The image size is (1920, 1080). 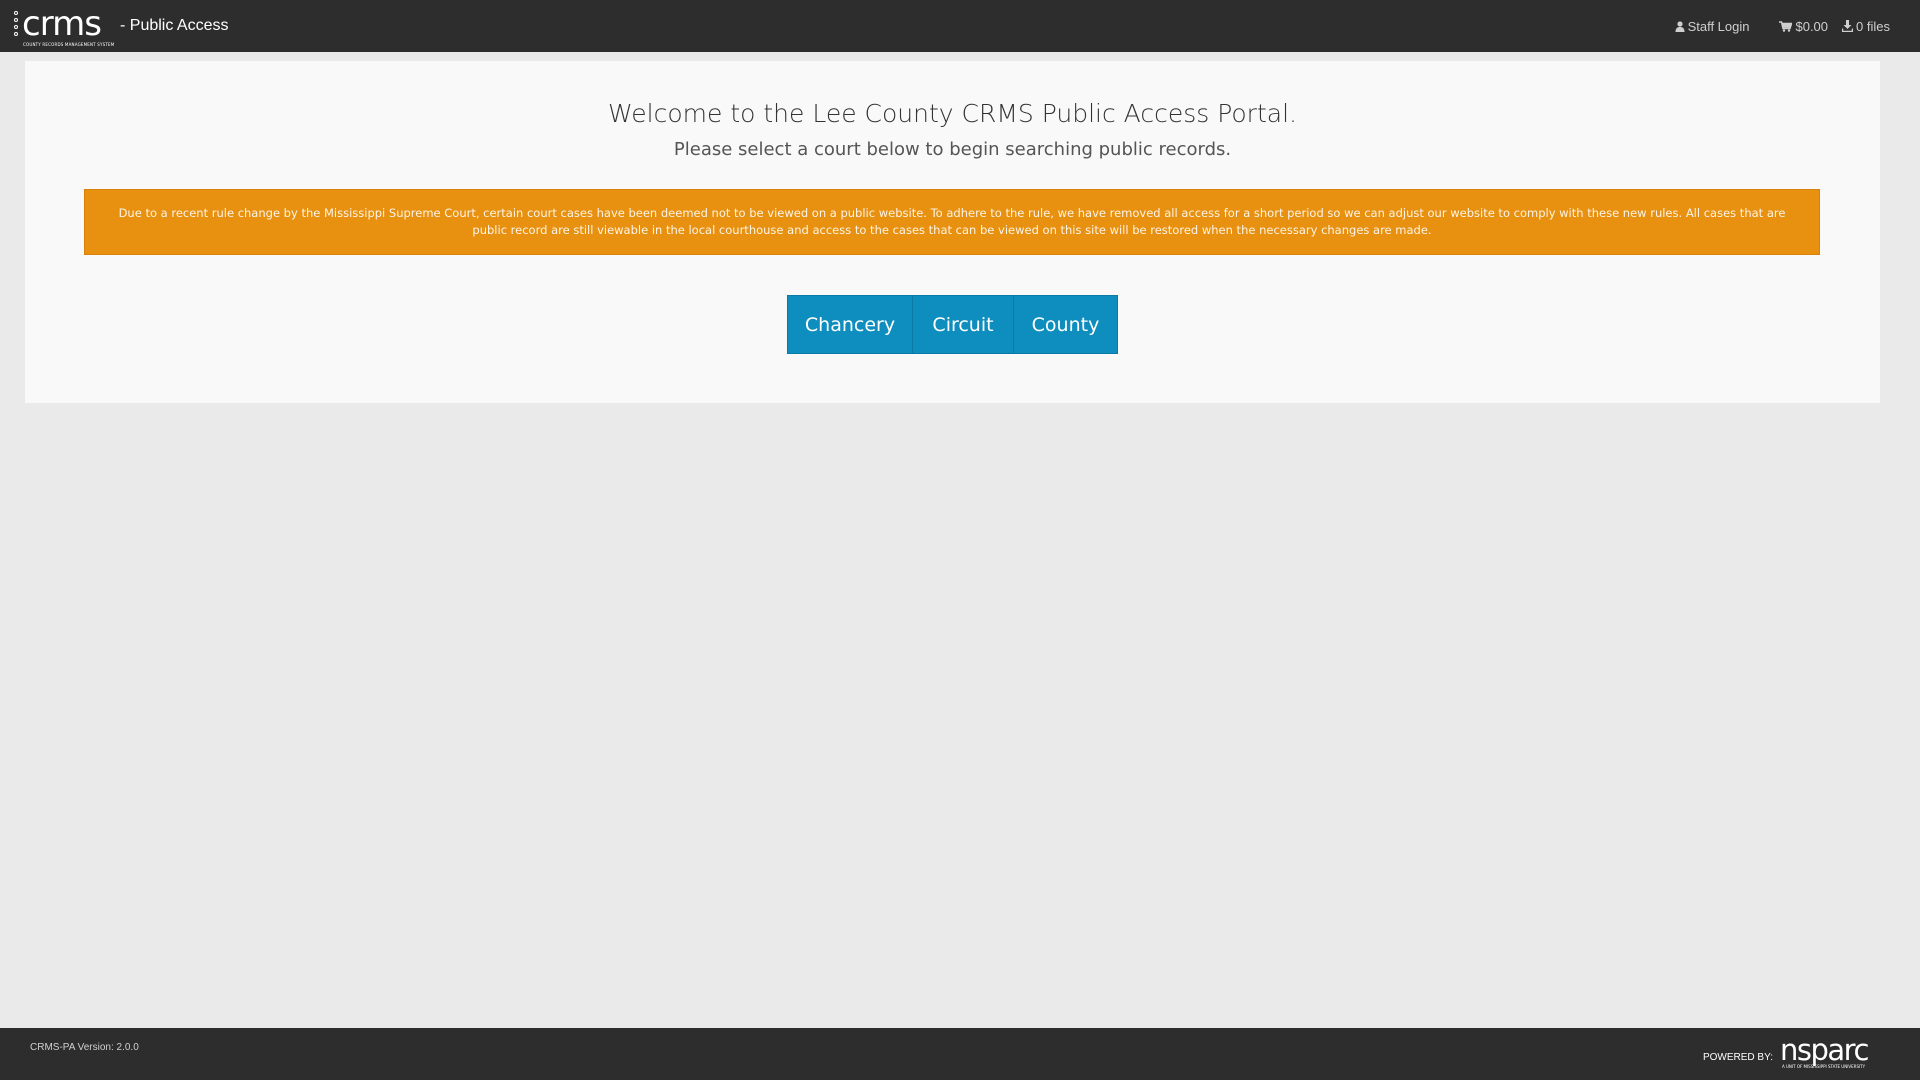 What do you see at coordinates (1737, 1057) in the screenshot?
I see `powered-by-label: POWERED BY:` at bounding box center [1737, 1057].